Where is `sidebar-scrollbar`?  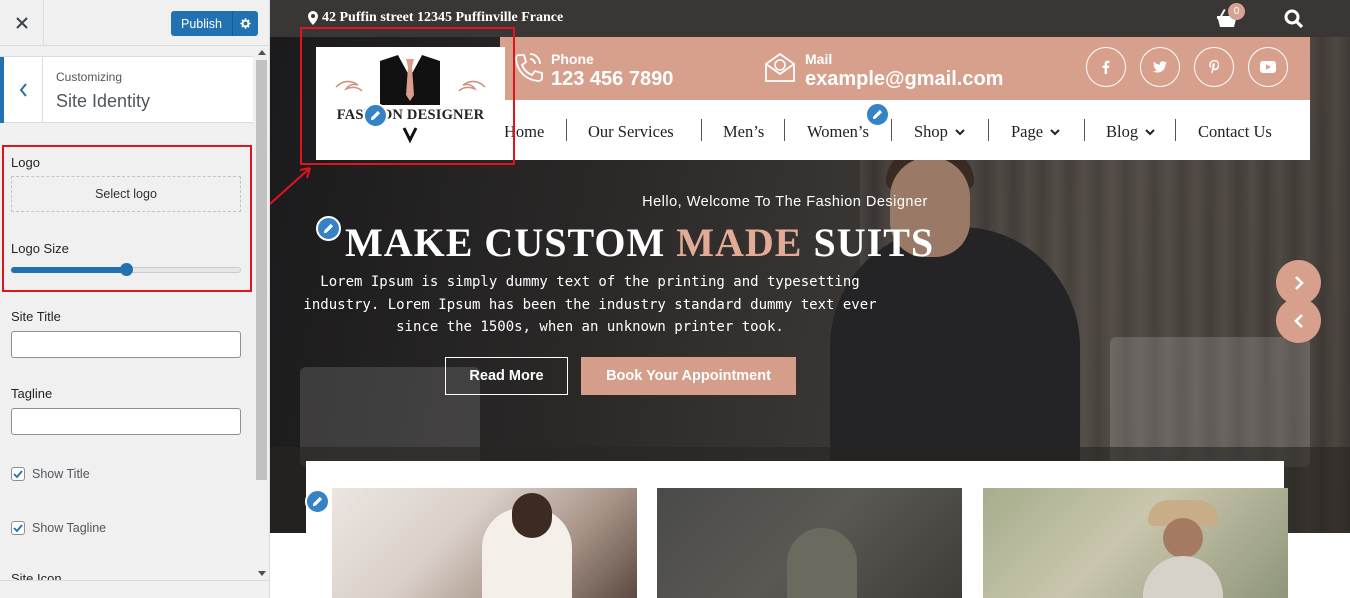
sidebar-scrollbar is located at coordinates (261, 313).